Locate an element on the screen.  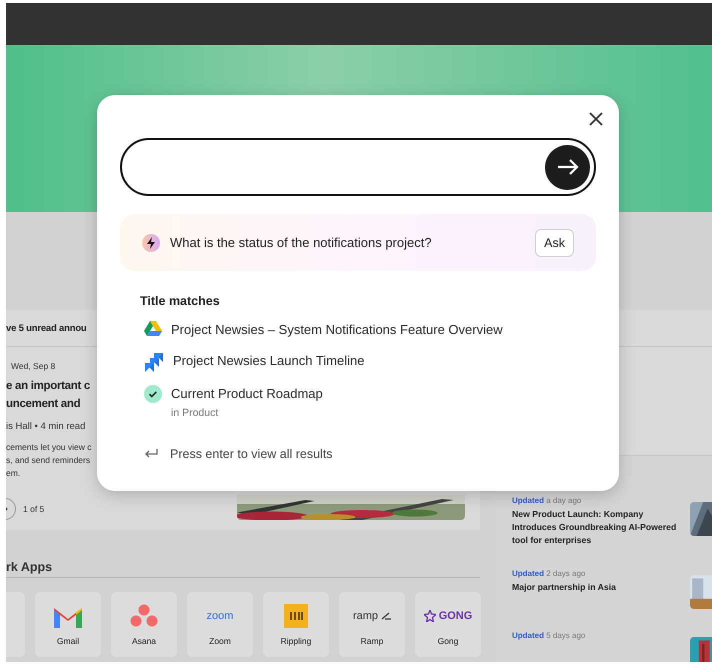
triangle-logo-icon is located at coordinates (153, 329).